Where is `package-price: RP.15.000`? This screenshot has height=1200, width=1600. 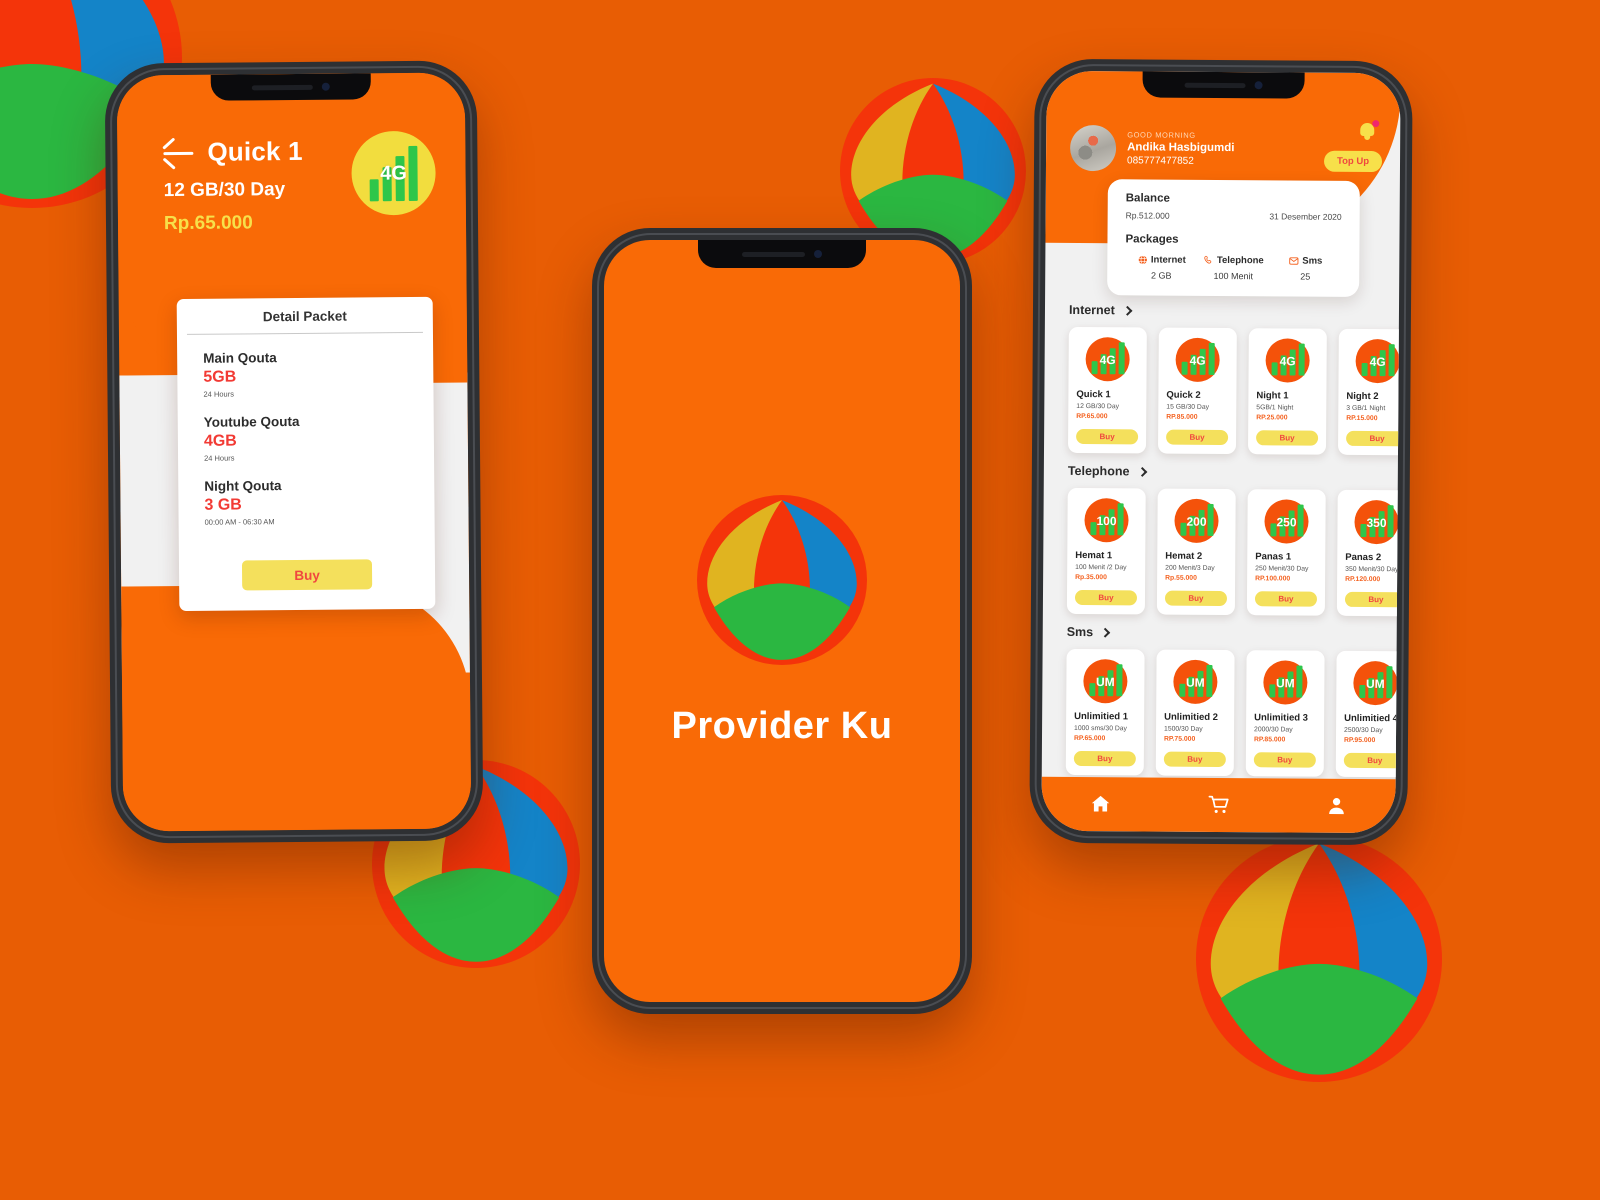
package-price: RP.15.000 is located at coordinates (1362, 418).